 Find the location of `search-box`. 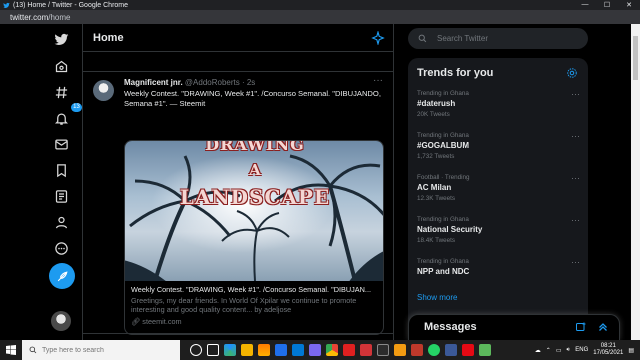

search-box is located at coordinates (498, 38).